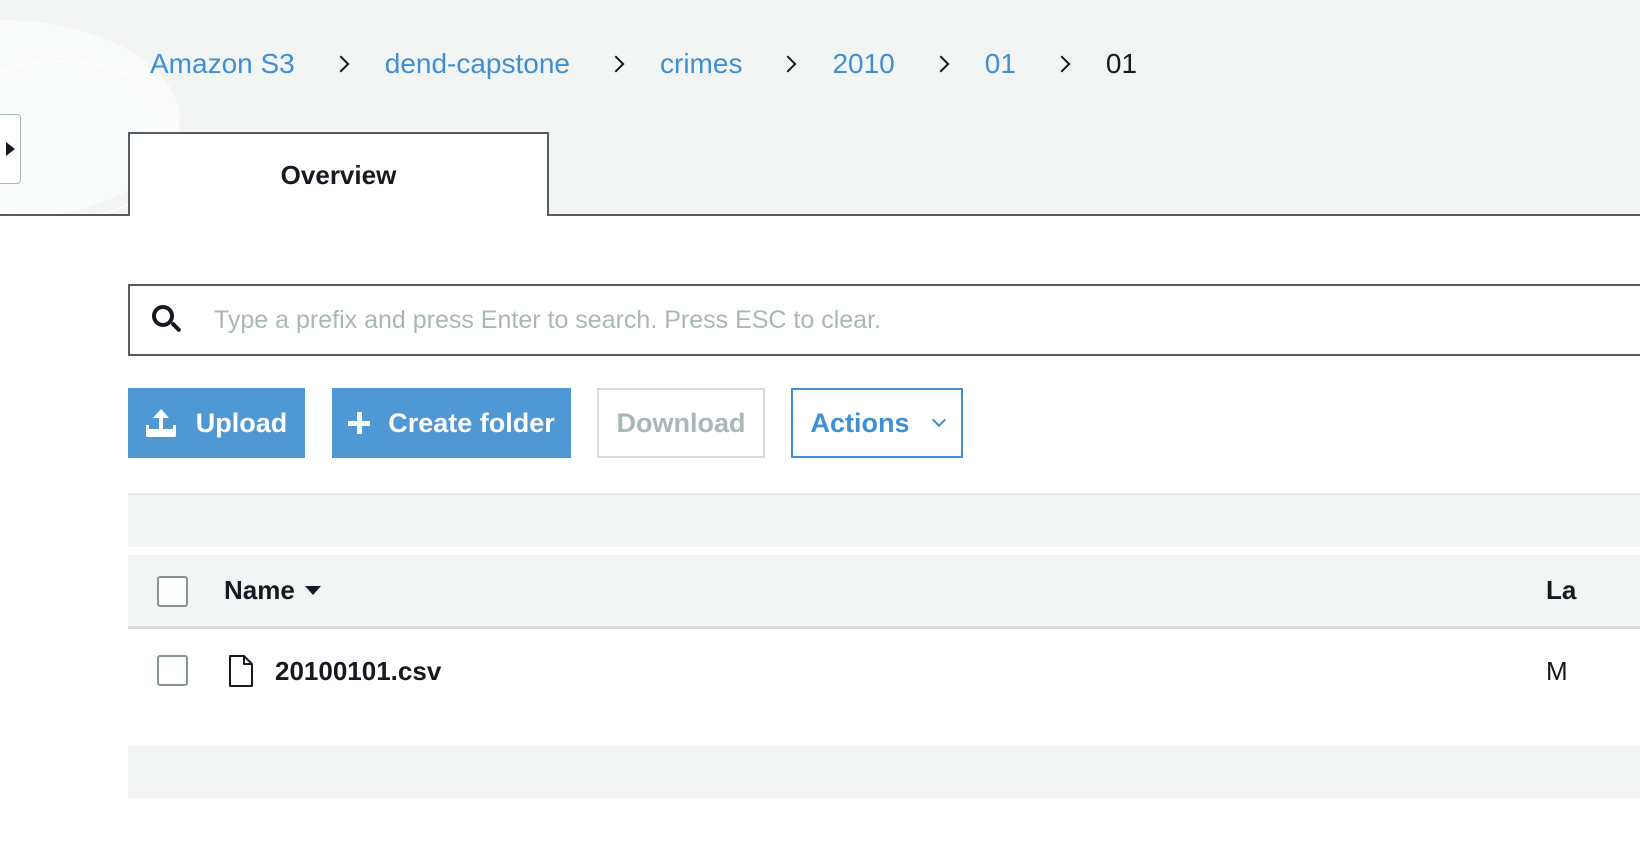 This screenshot has width=1640, height=850. What do you see at coordinates (359, 423) in the screenshot?
I see `plus-icon` at bounding box center [359, 423].